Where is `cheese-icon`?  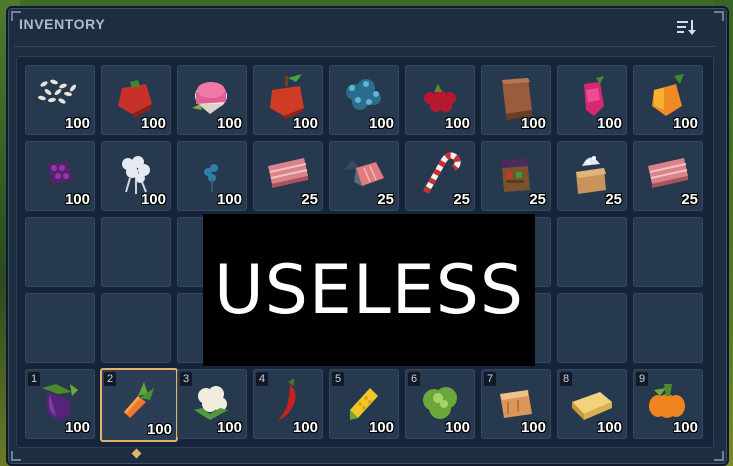 cheese-icon is located at coordinates (592, 406).